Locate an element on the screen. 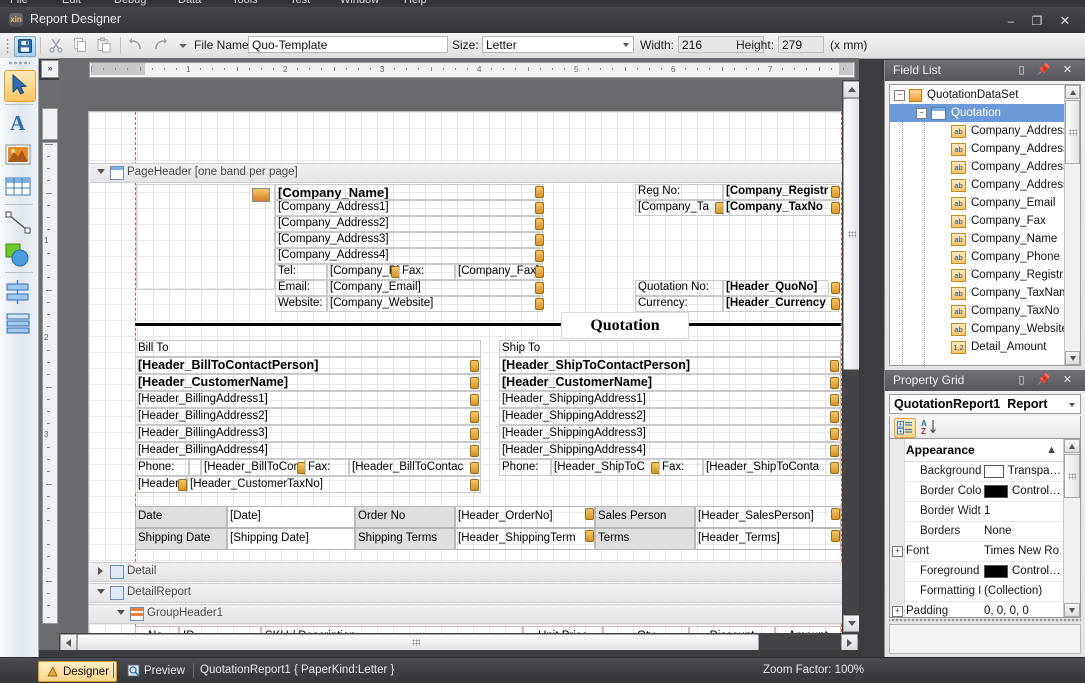  tel-label: Tel: is located at coordinates (301, 272).